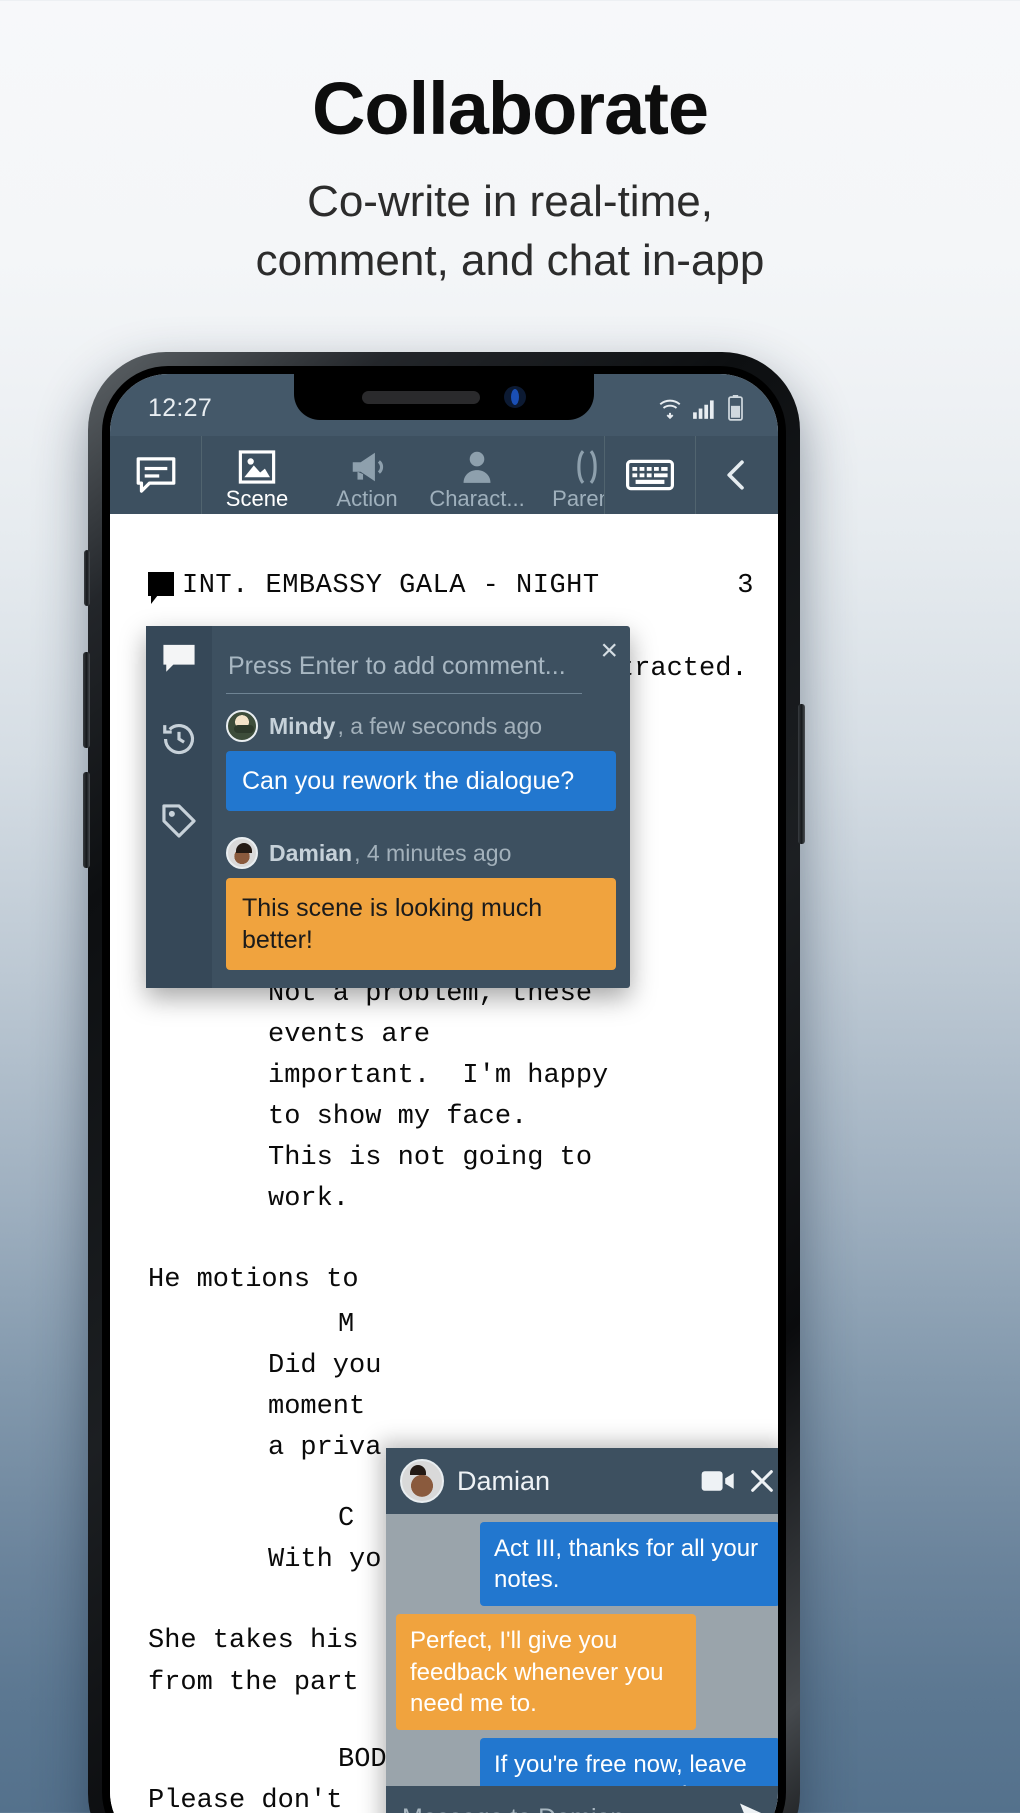 The height and width of the screenshot is (1813, 1020). What do you see at coordinates (735, 408) in the screenshot?
I see `battery-icon` at bounding box center [735, 408].